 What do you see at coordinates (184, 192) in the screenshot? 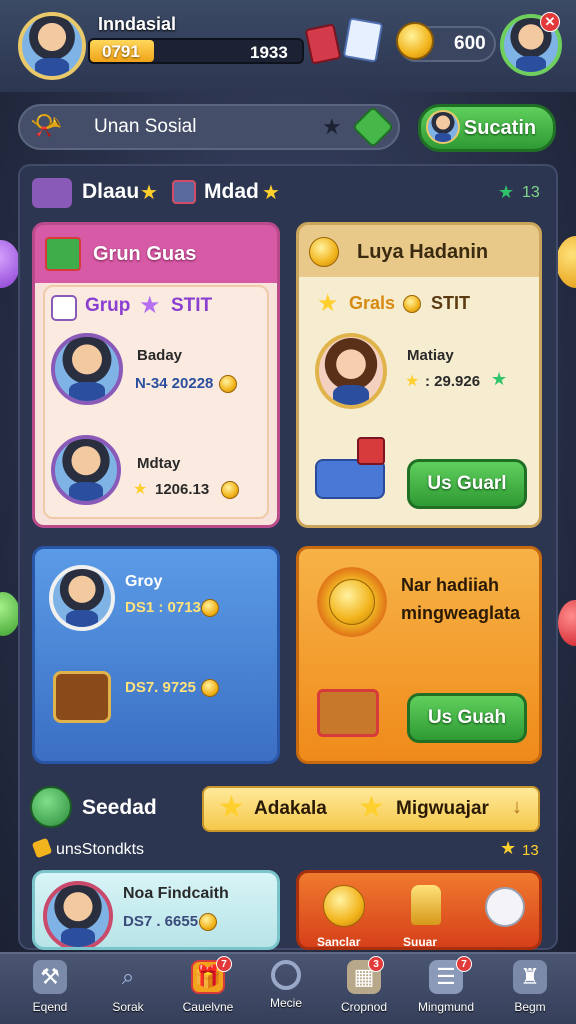
I see `section-box-icon` at bounding box center [184, 192].